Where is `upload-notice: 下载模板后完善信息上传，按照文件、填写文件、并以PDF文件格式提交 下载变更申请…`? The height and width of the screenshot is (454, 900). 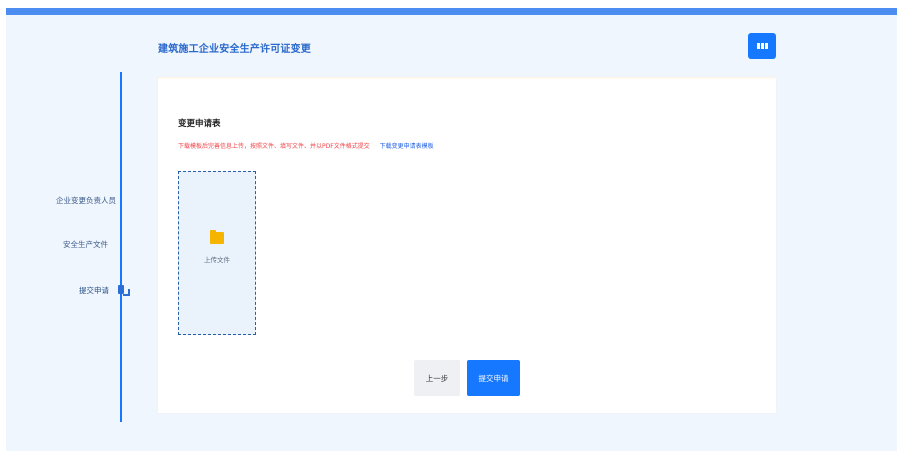
upload-notice: 下载模板后完善信息上传，按照文件、填写文件、并以PDF文件格式提交 下载变更申请… is located at coordinates (306, 145).